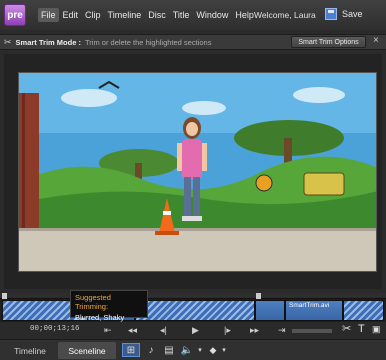 The width and height of the screenshot is (386, 360). What do you see at coordinates (55, 329) in the screenshot?
I see `timecode-display: 00;00;13;16` at bounding box center [55, 329].